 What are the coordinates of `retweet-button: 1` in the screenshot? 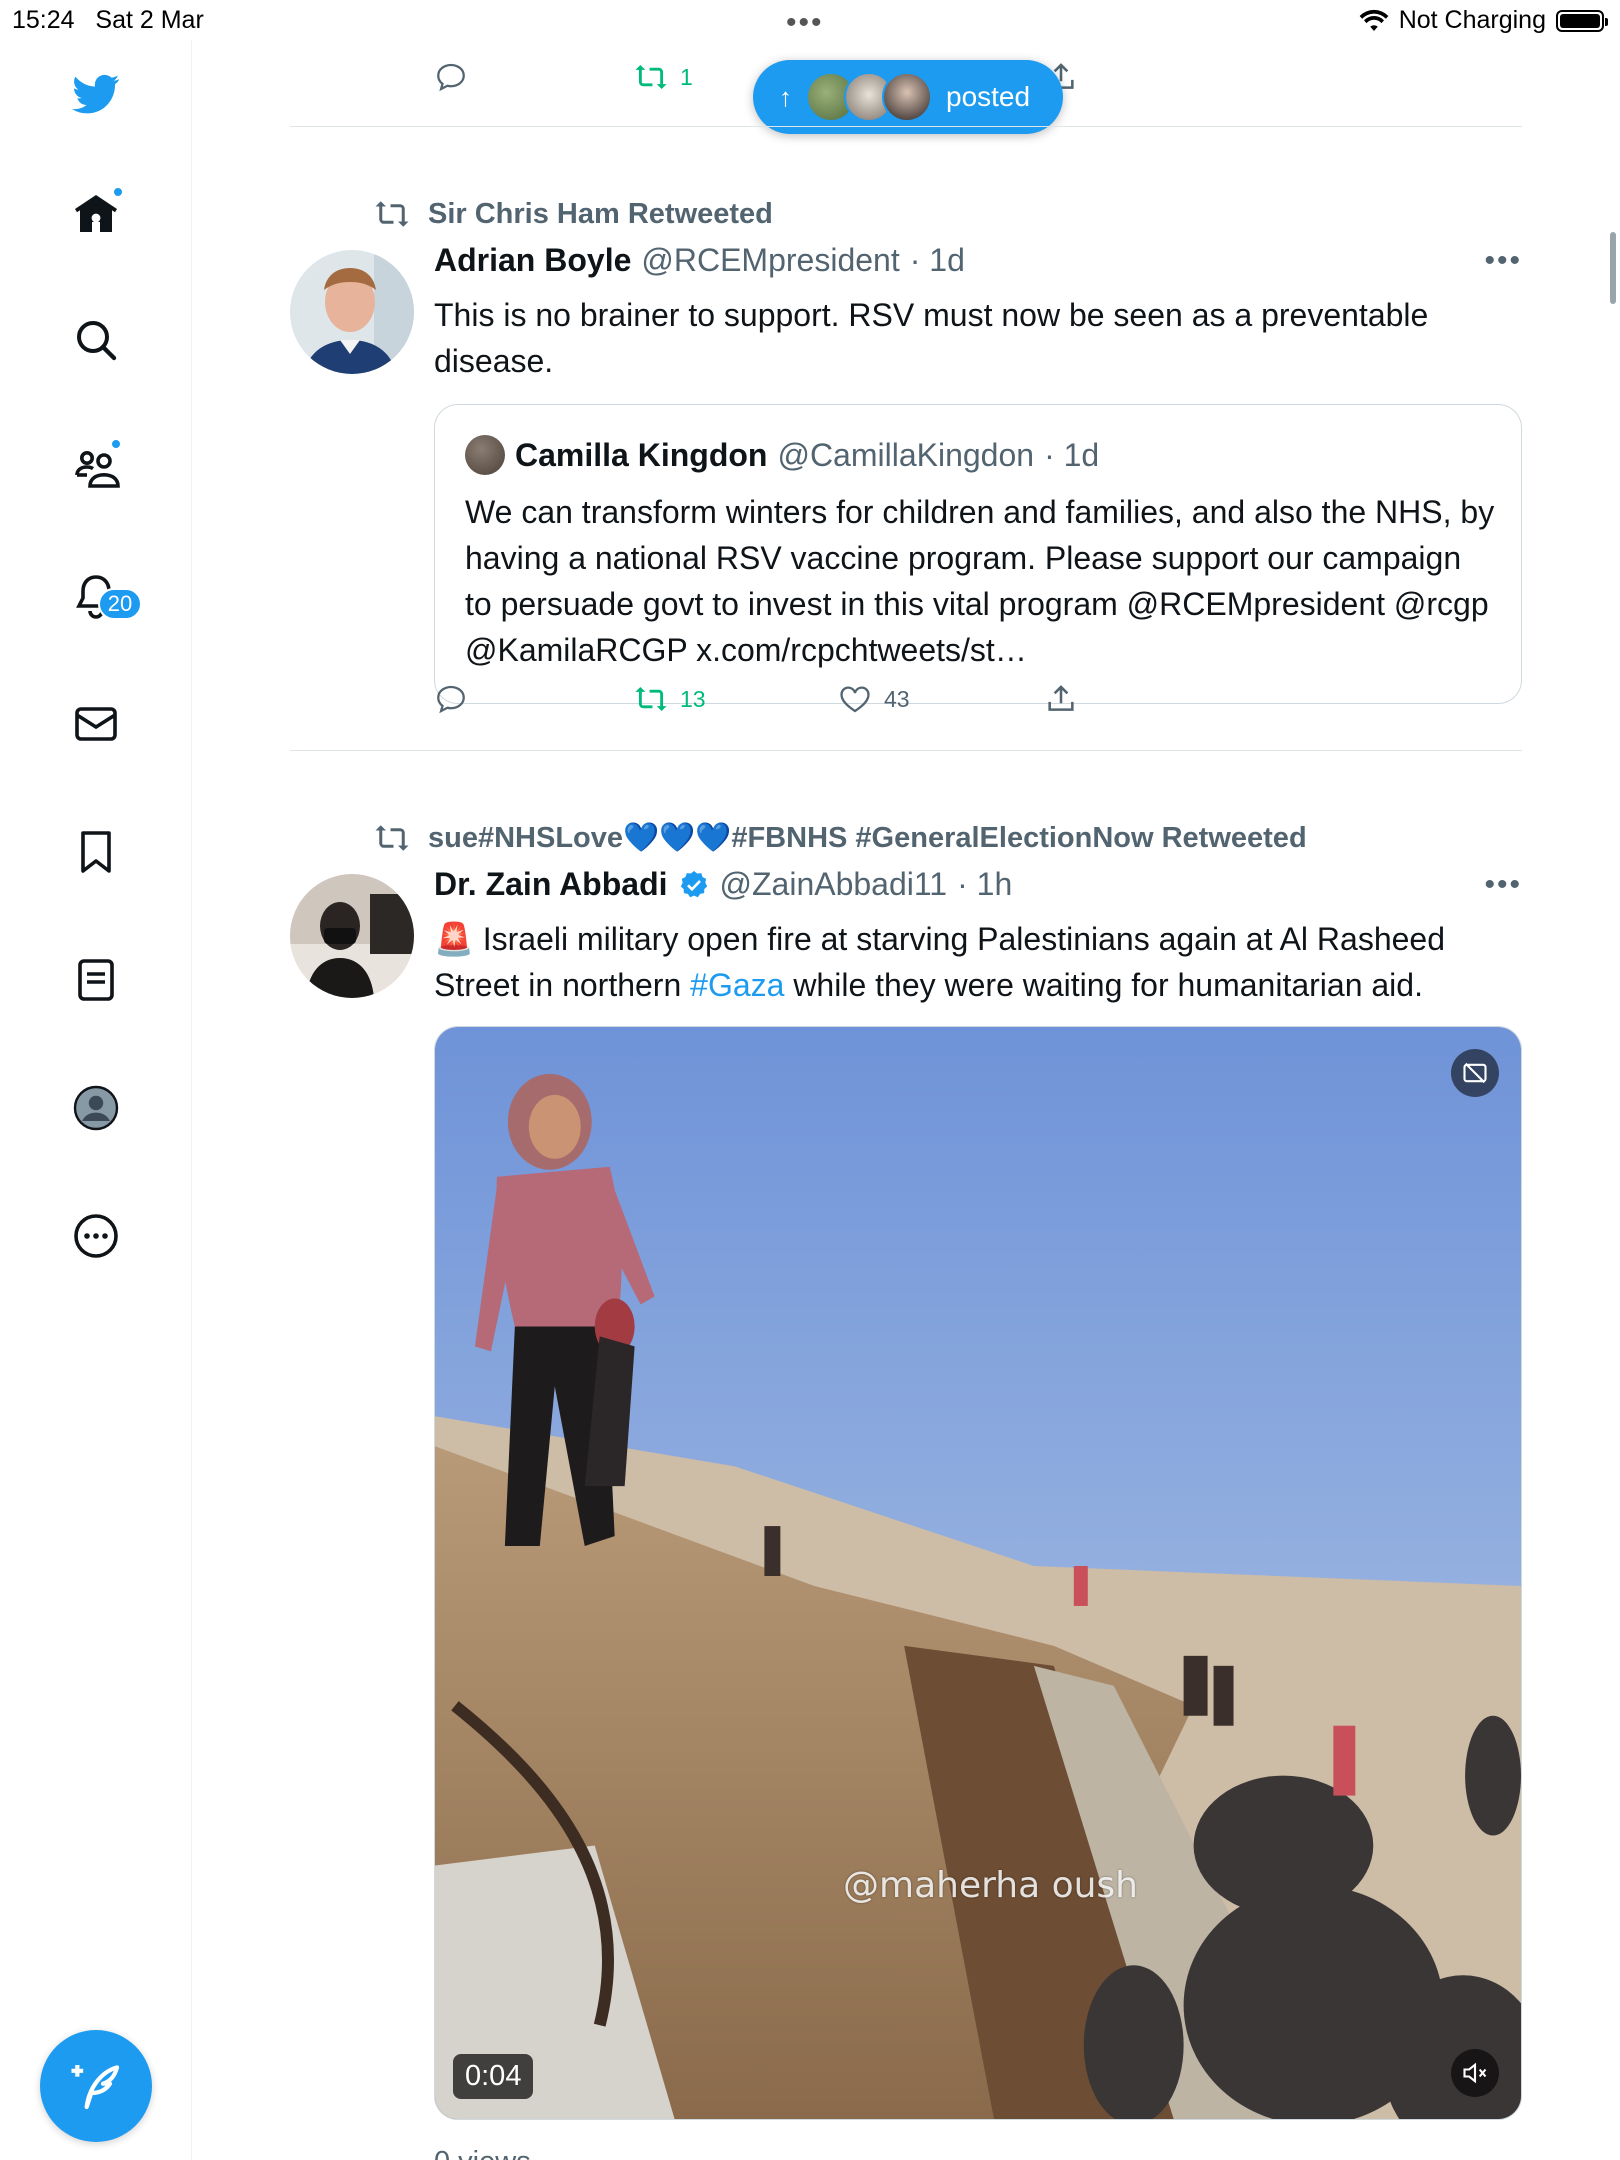 It's located at (663, 77).